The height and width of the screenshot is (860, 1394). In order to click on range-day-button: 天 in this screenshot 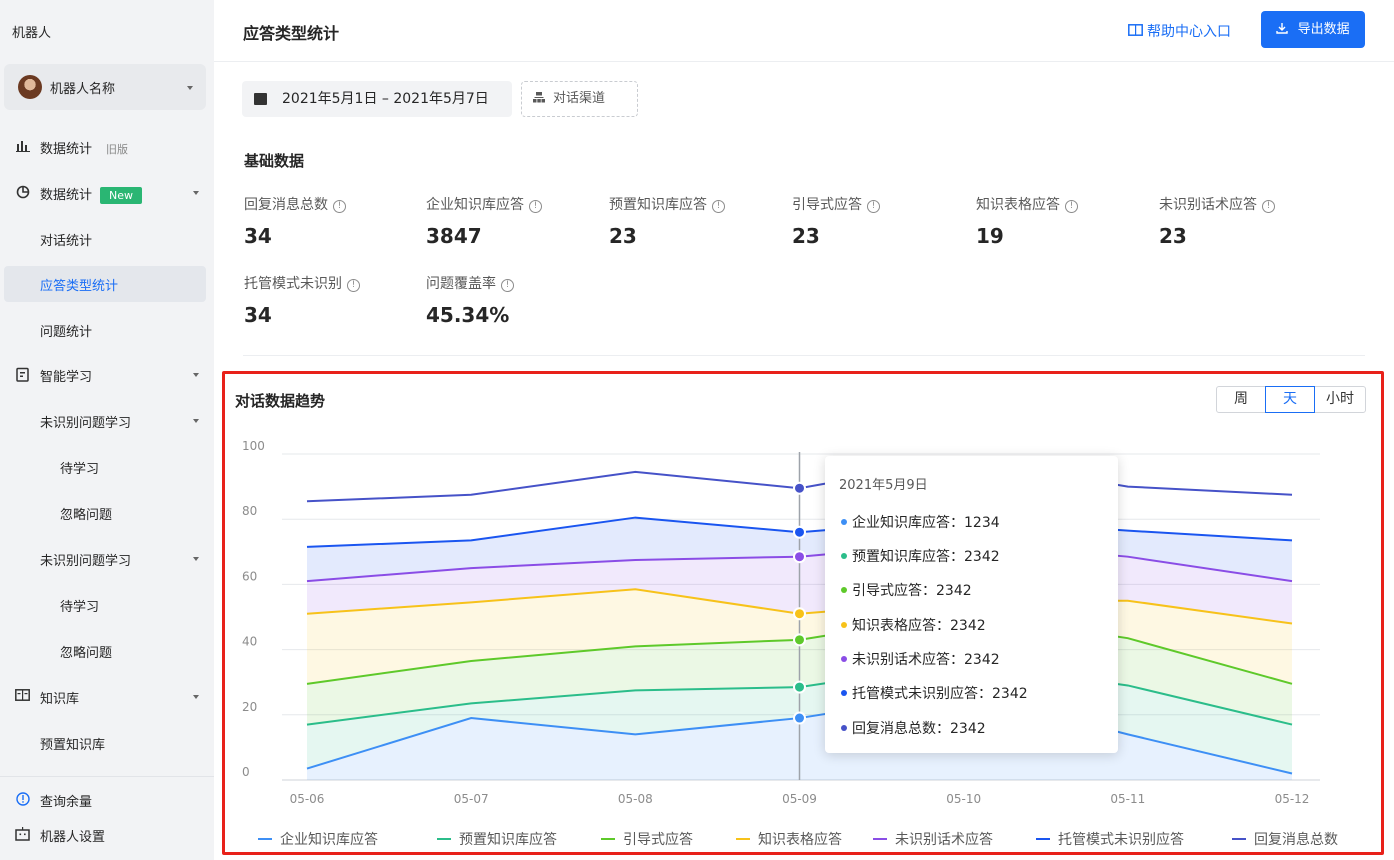, I will do `click(1290, 399)`.